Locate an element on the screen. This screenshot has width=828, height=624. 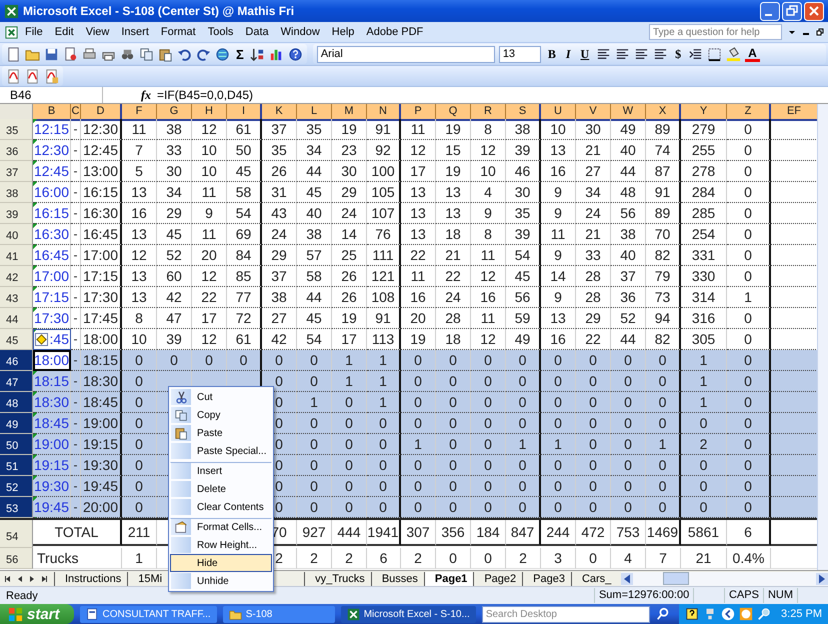
row-header: 40 is located at coordinates (16, 234).